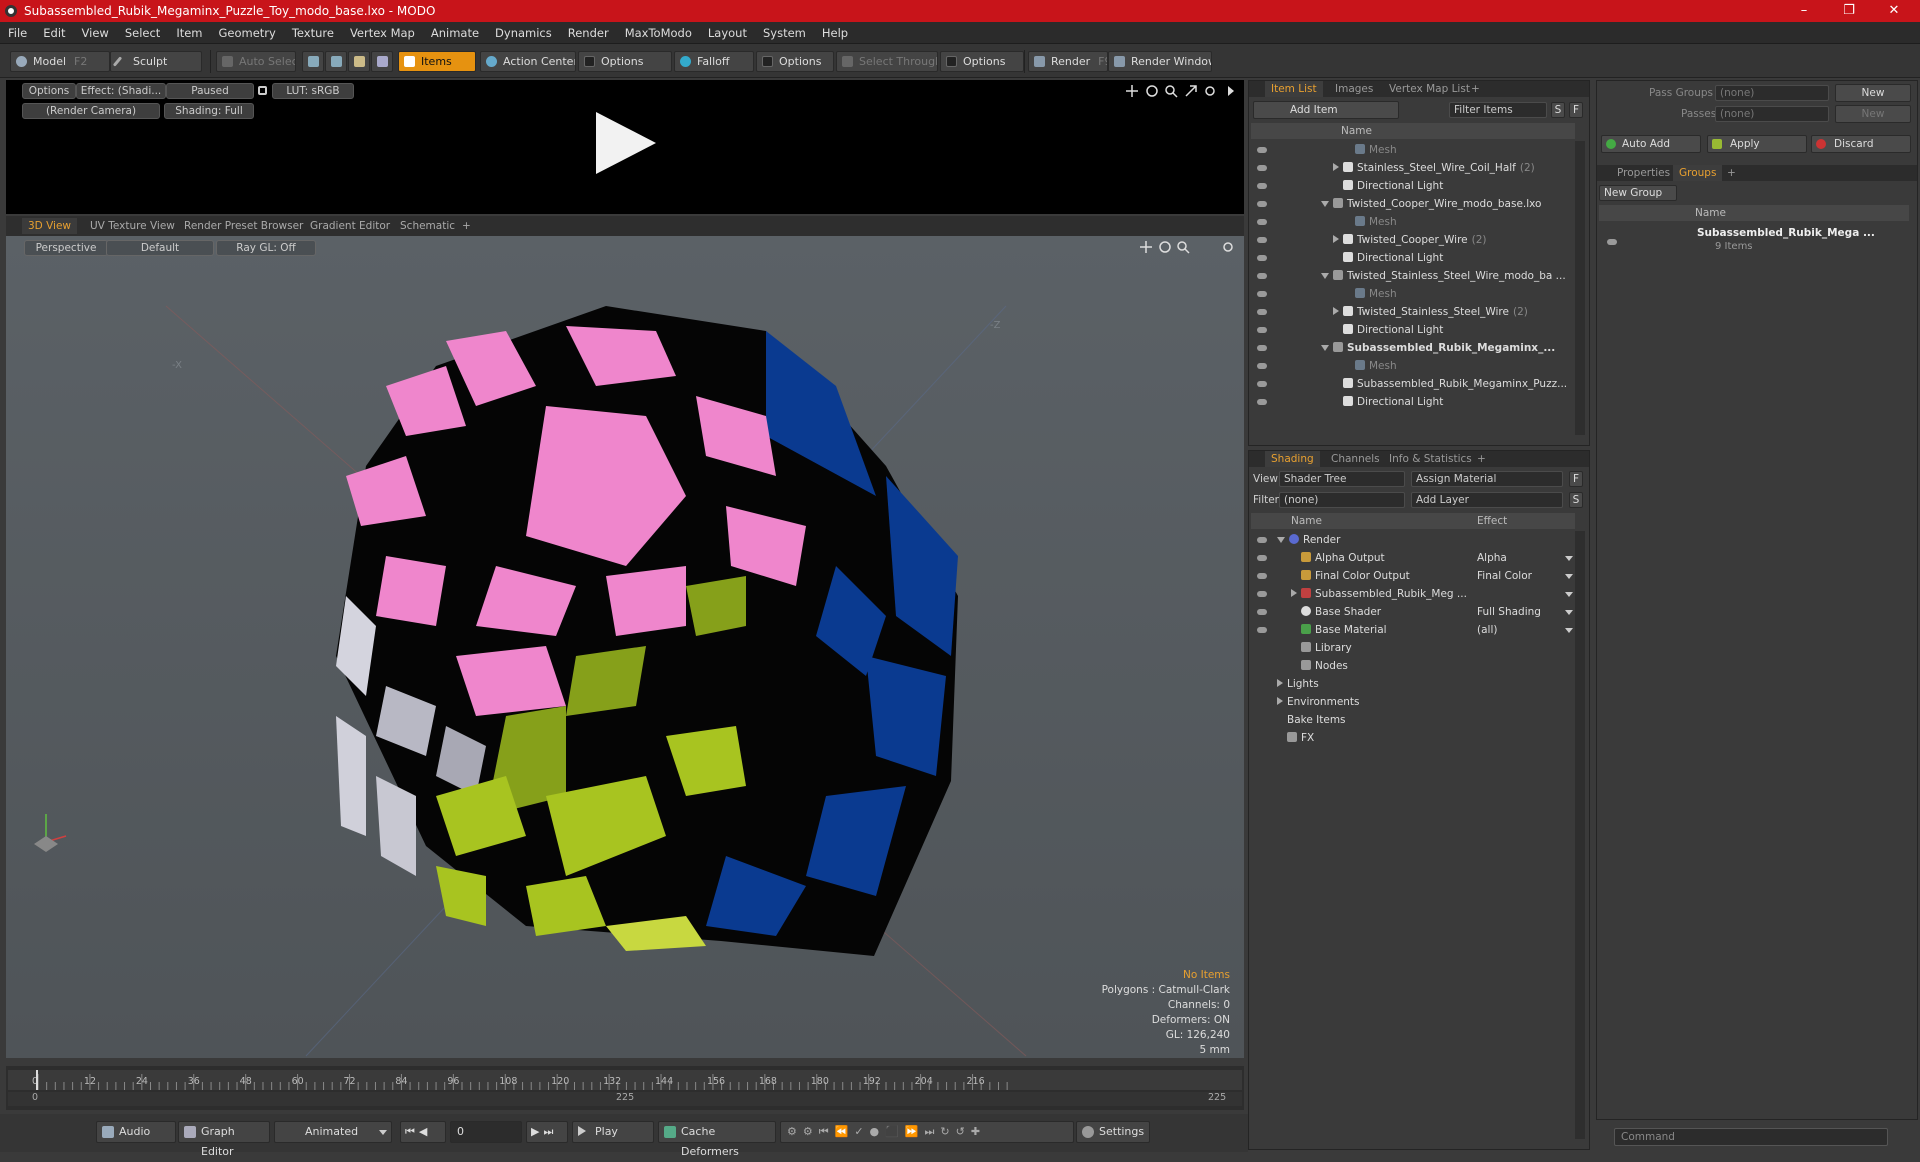  I want to click on shader-tree-row: Base Shader, so click(1336, 612).